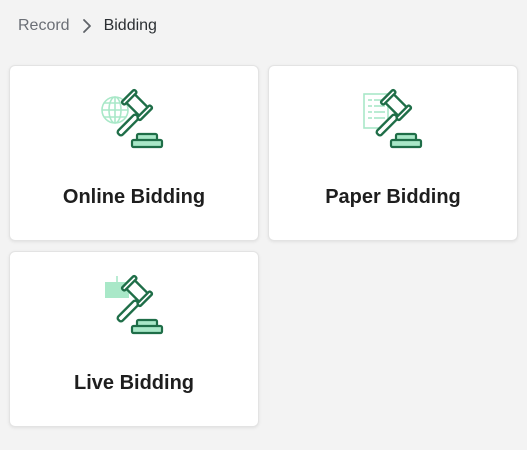 The image size is (527, 450). Describe the element at coordinates (44, 26) in the screenshot. I see `breadcrumb-record-link: Record` at that location.